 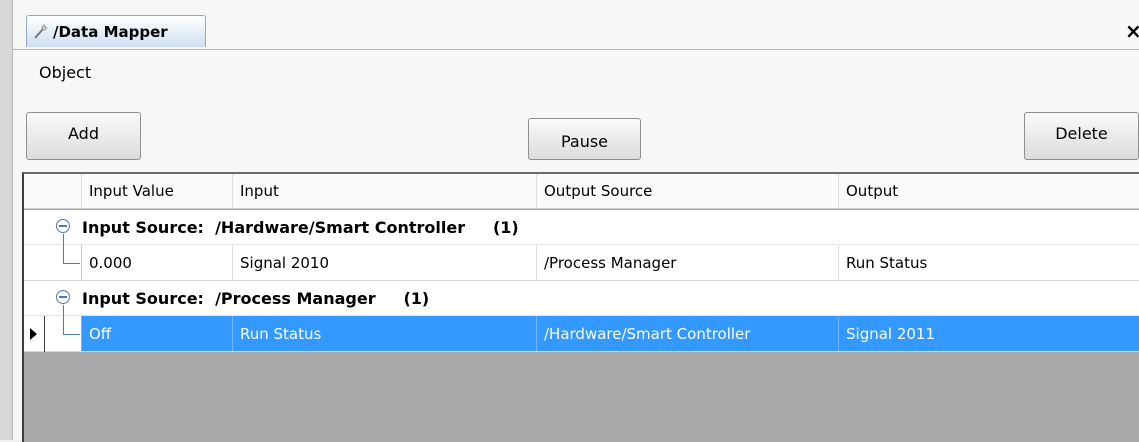 What do you see at coordinates (989, 191) in the screenshot?
I see `header-output: Output` at bounding box center [989, 191].